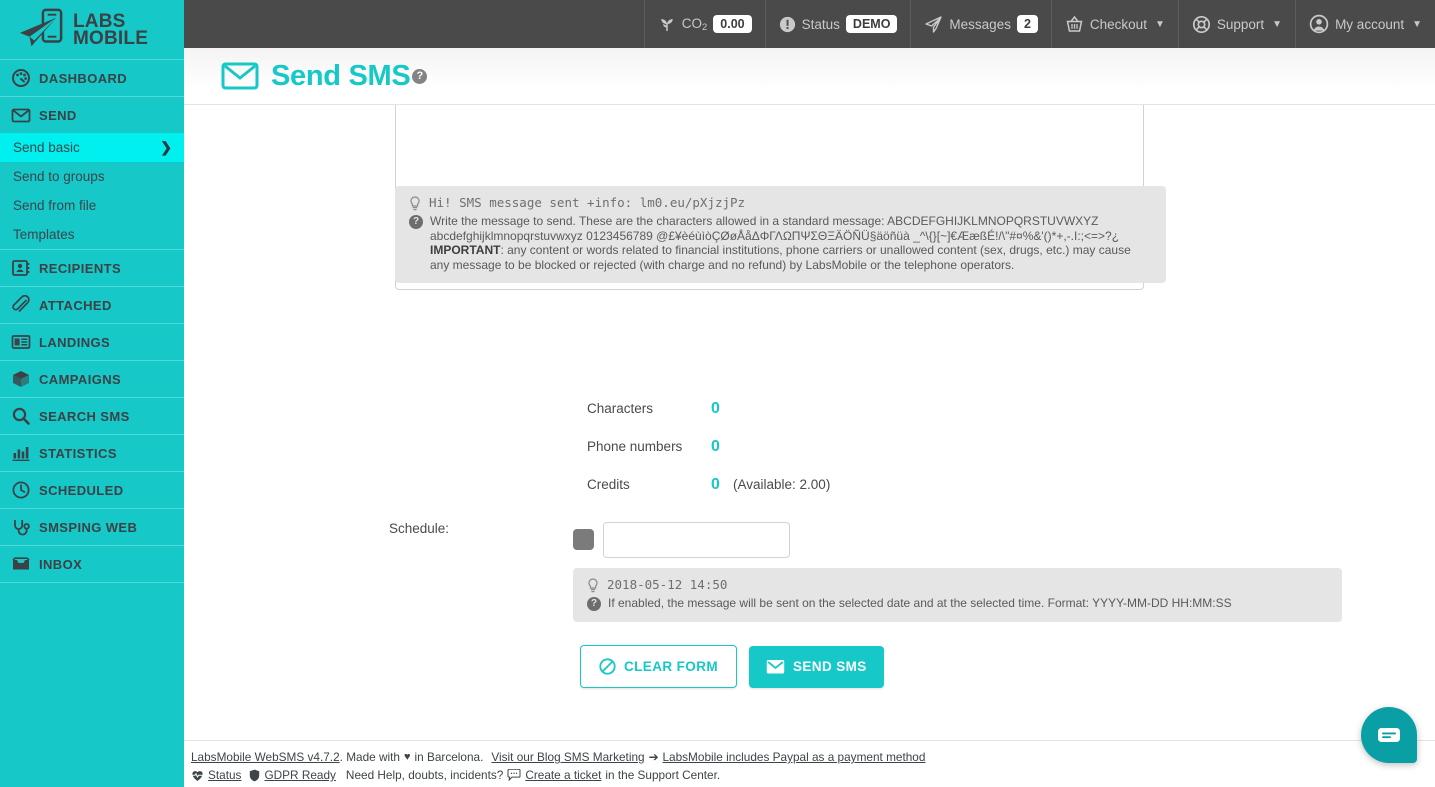 This screenshot has width=1435, height=787. What do you see at coordinates (667, 584) in the screenshot?
I see `schedule-example-text: 2018-05-12 14:50` at bounding box center [667, 584].